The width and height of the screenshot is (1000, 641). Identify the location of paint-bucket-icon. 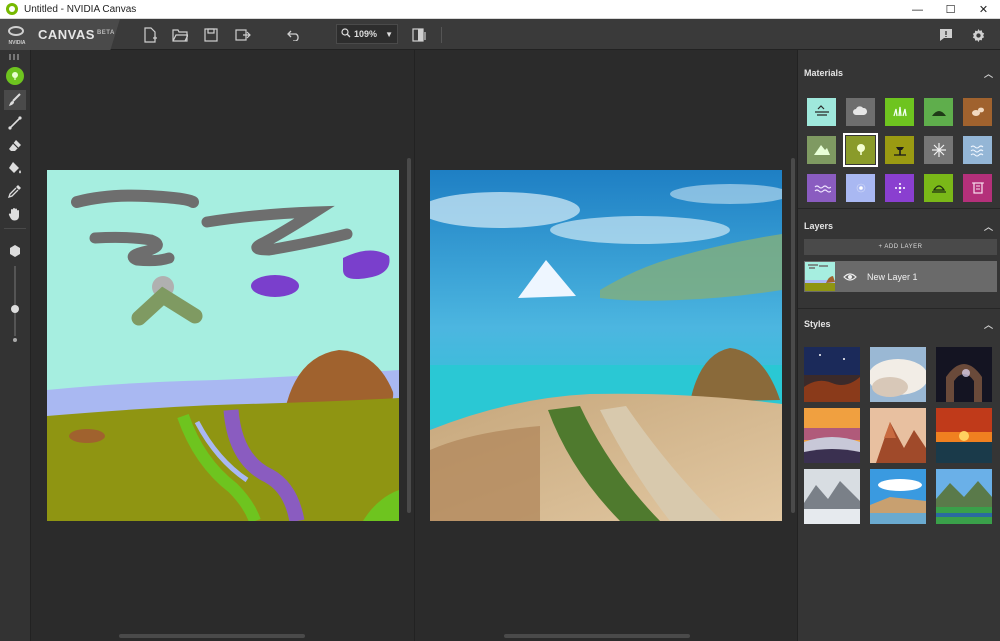
(15, 168).